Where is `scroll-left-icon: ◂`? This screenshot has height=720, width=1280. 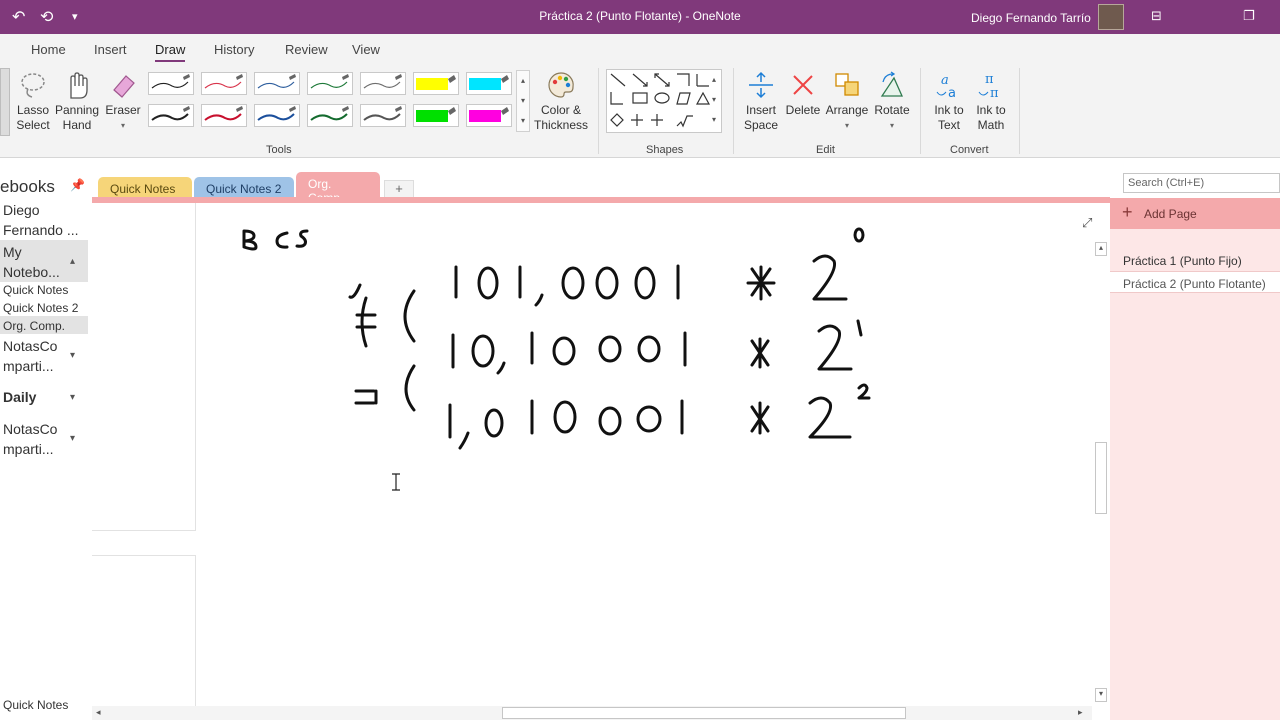
scroll-left-icon: ◂ is located at coordinates (98, 712).